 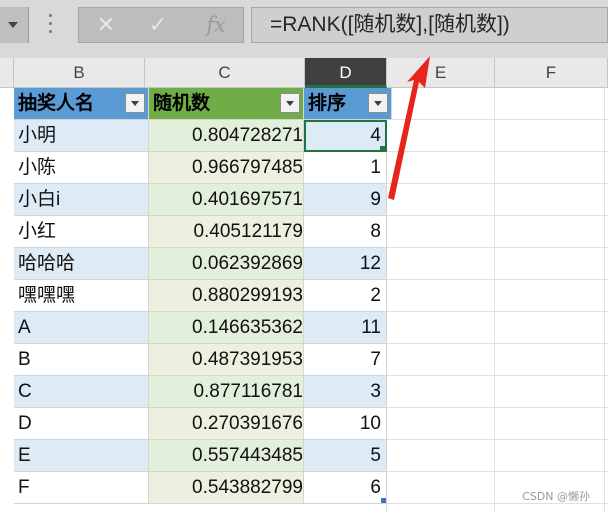 What do you see at coordinates (345, 360) in the screenshot?
I see `rank-cell: 7` at bounding box center [345, 360].